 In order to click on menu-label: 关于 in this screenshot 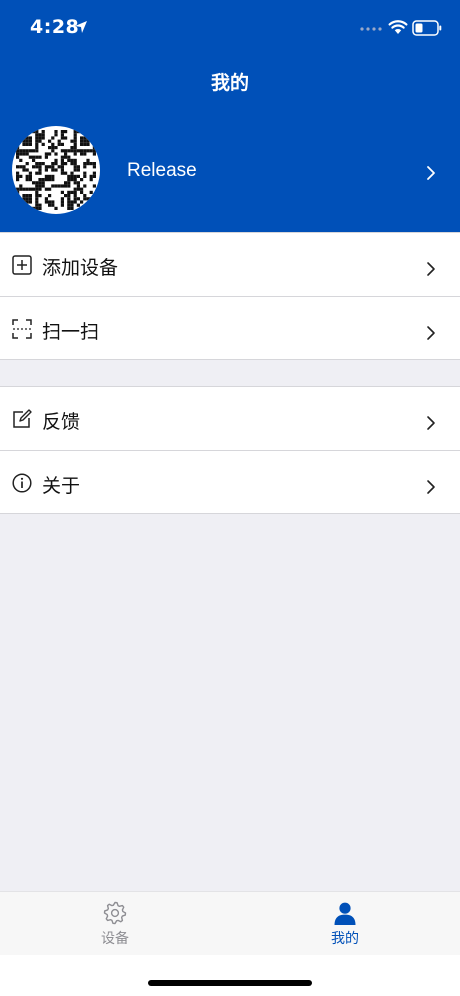, I will do `click(61, 486)`.